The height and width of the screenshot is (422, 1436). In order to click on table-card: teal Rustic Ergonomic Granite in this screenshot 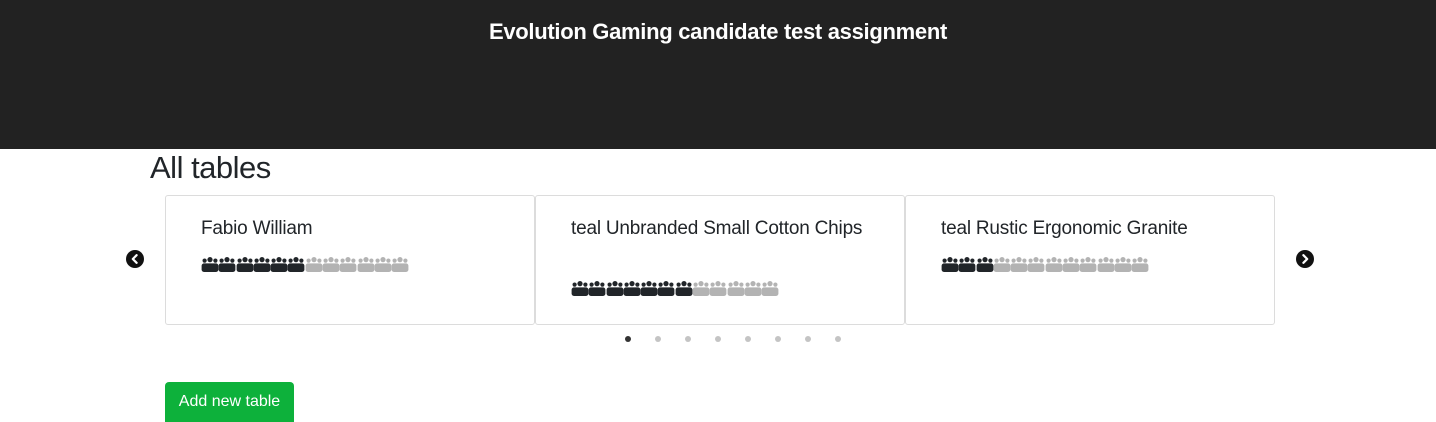, I will do `click(1090, 260)`.